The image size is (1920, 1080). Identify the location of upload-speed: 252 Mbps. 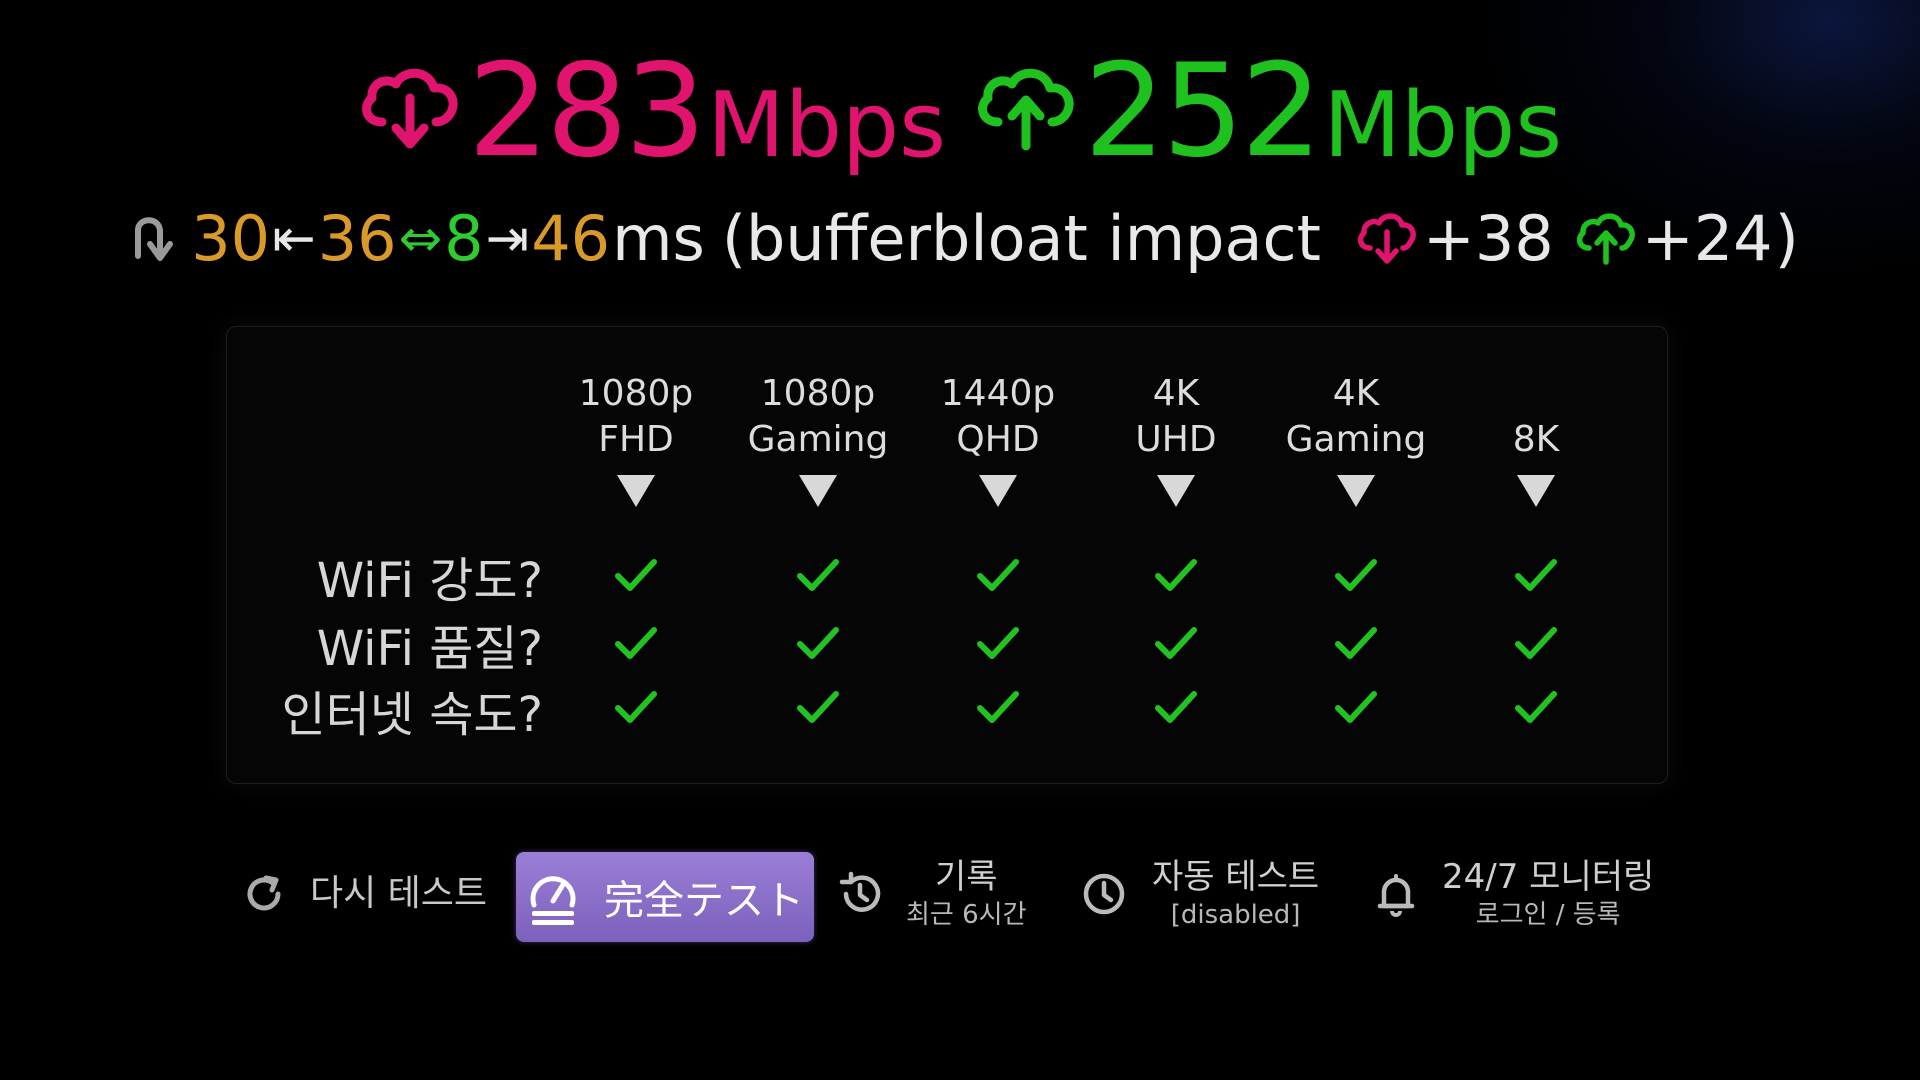
(1268, 112).